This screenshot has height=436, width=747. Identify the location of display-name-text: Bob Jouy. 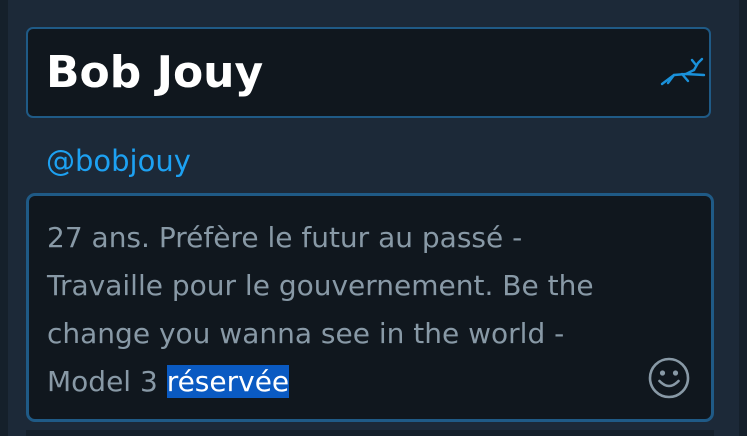
(154, 73).